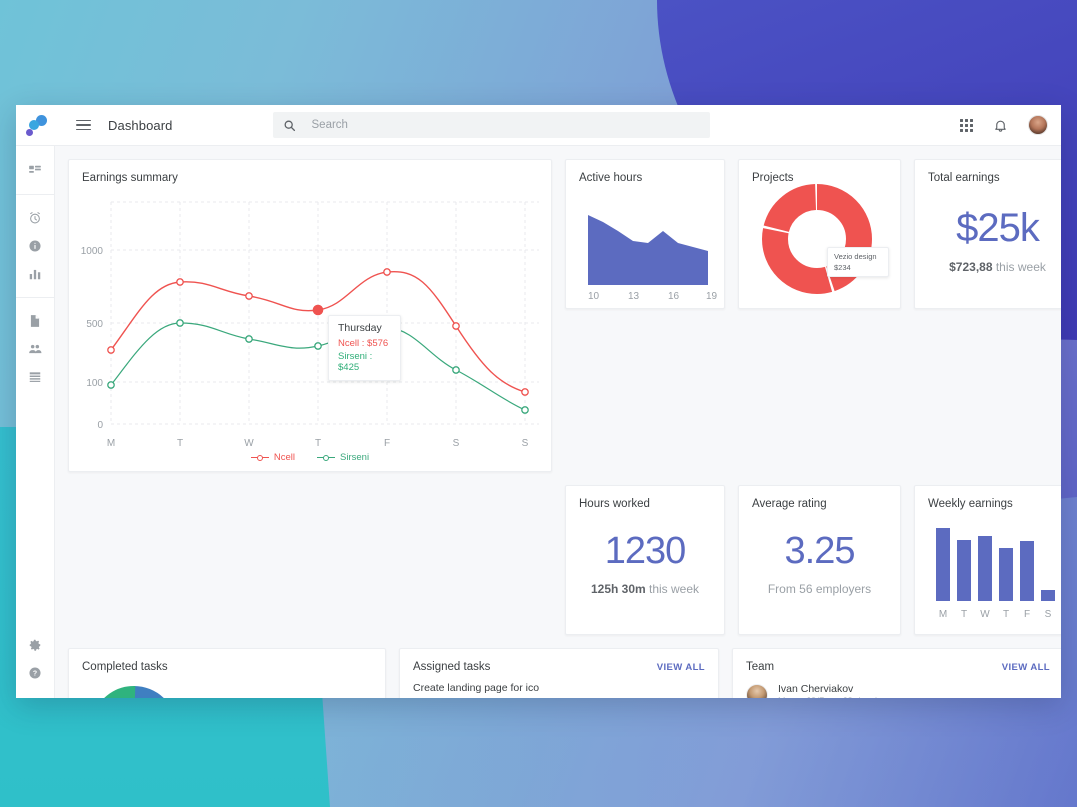 The height and width of the screenshot is (807, 1077). Describe the element at coordinates (672, 589) in the screenshot. I see `hours-worked-sub-rest: this week` at that location.